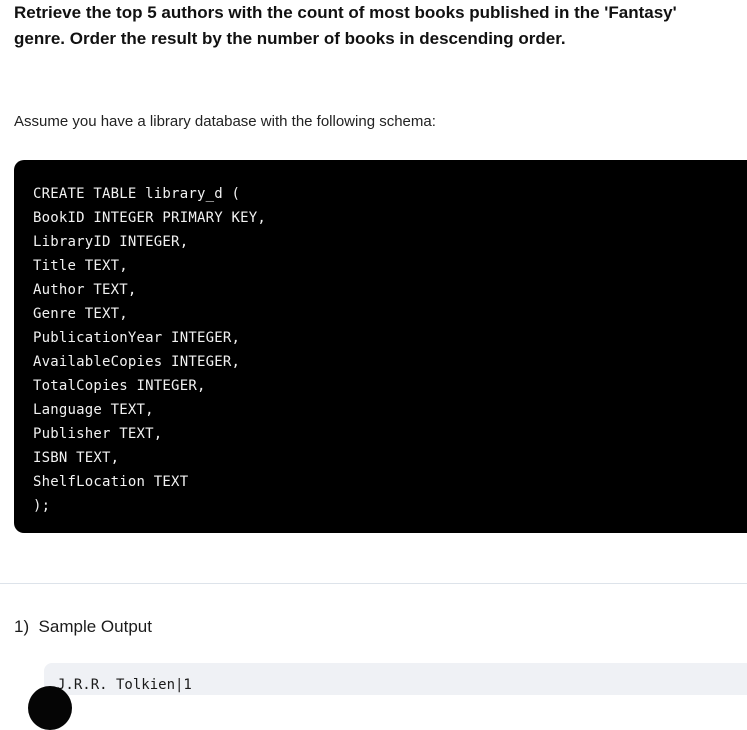  I want to click on sample-output-heading: 1) Sample Output, so click(83, 626).